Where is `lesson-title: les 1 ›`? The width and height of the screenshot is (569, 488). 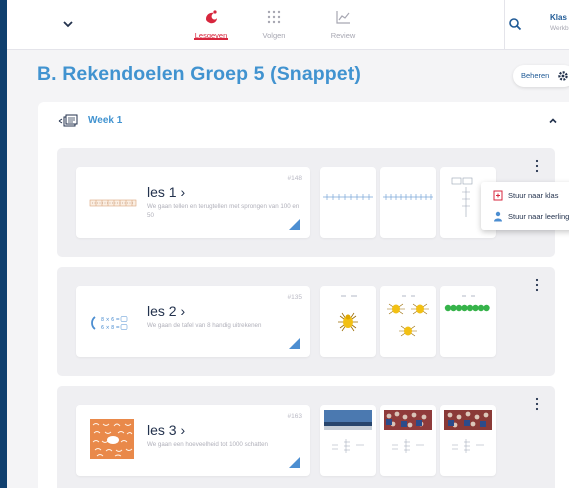 lesson-title: les 1 › is located at coordinates (166, 192).